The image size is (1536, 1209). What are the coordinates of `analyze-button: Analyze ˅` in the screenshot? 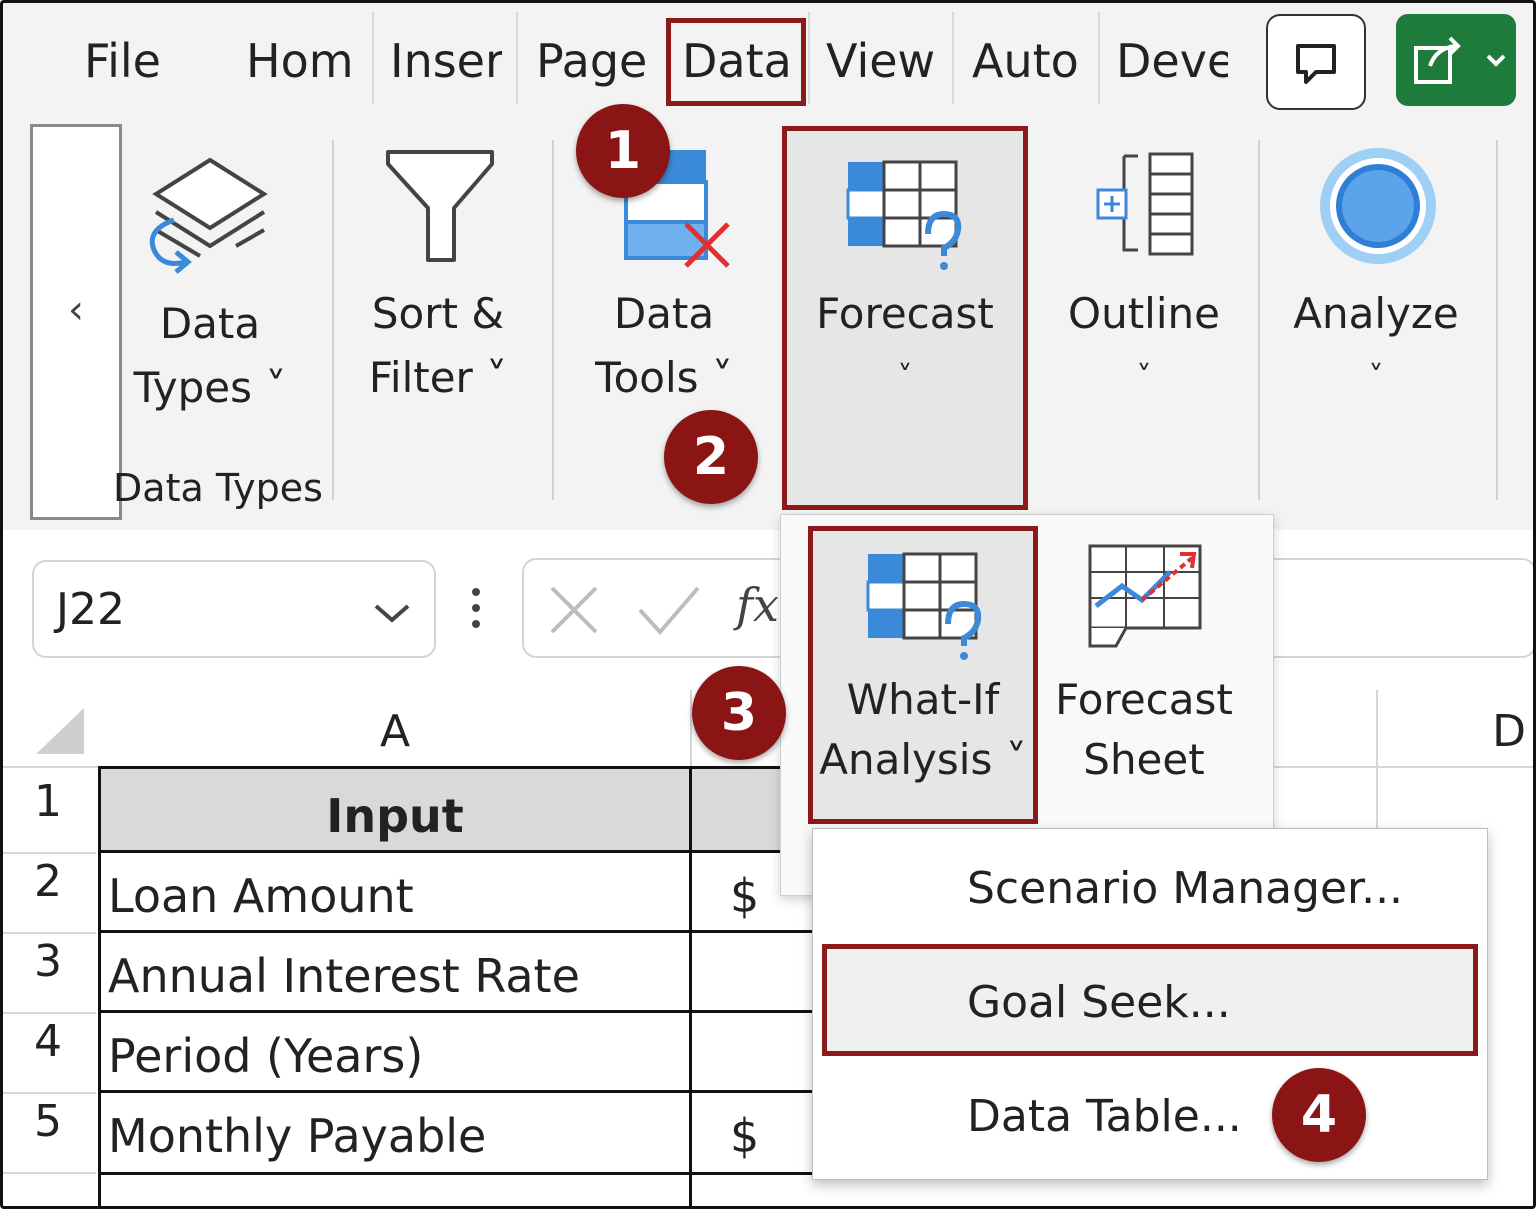 It's located at (1376, 346).